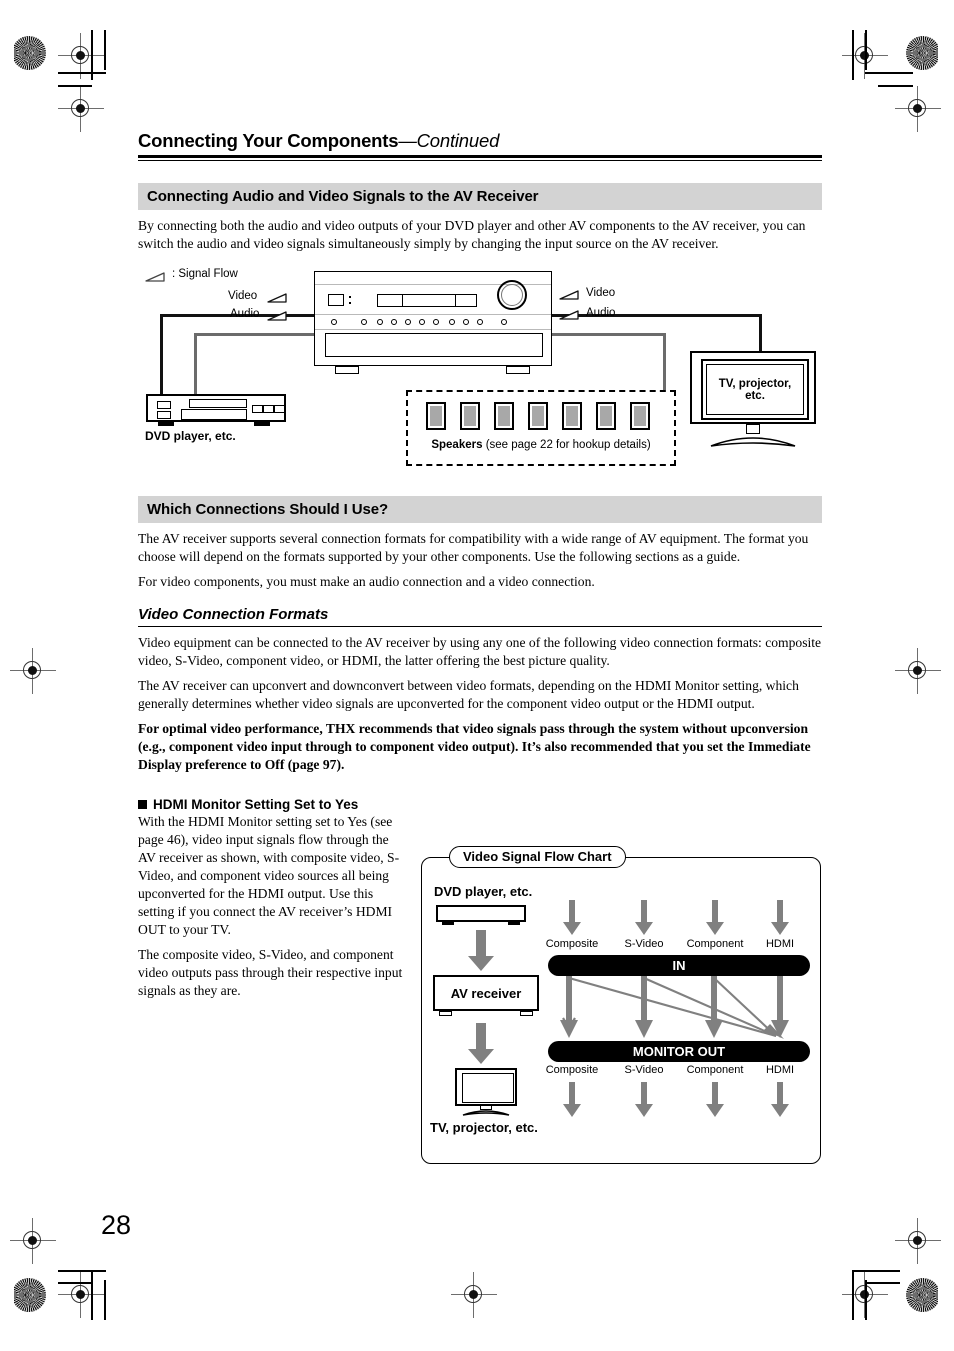  I want to click on flow-arrow-into-composite-in, so click(572, 920).